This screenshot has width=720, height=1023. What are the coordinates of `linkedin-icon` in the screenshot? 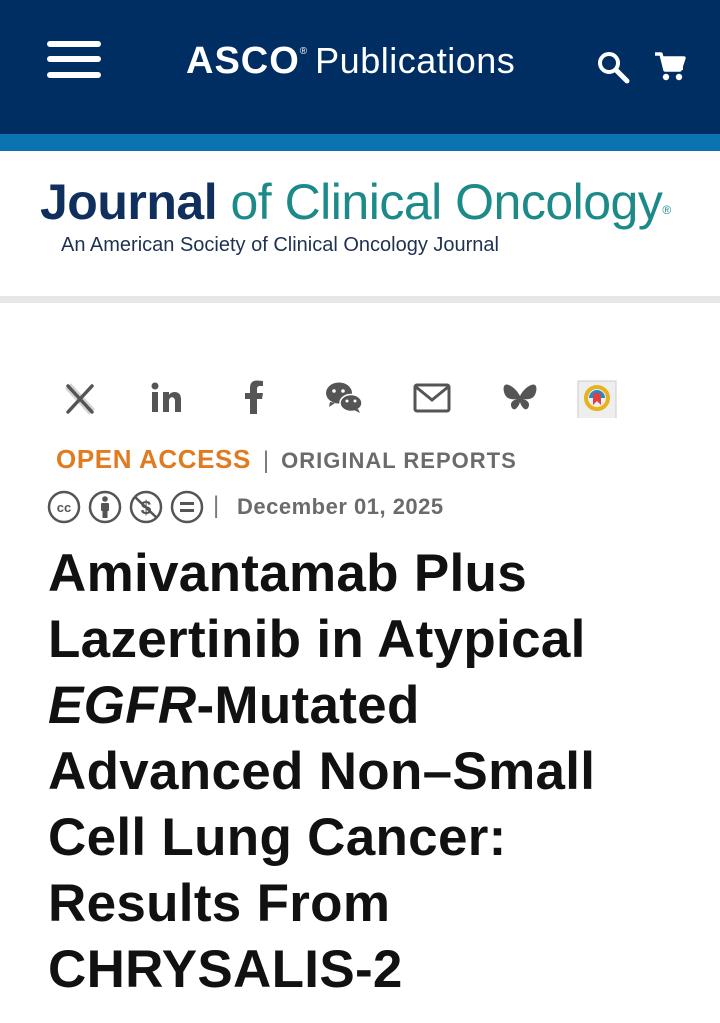 It's located at (167, 398).